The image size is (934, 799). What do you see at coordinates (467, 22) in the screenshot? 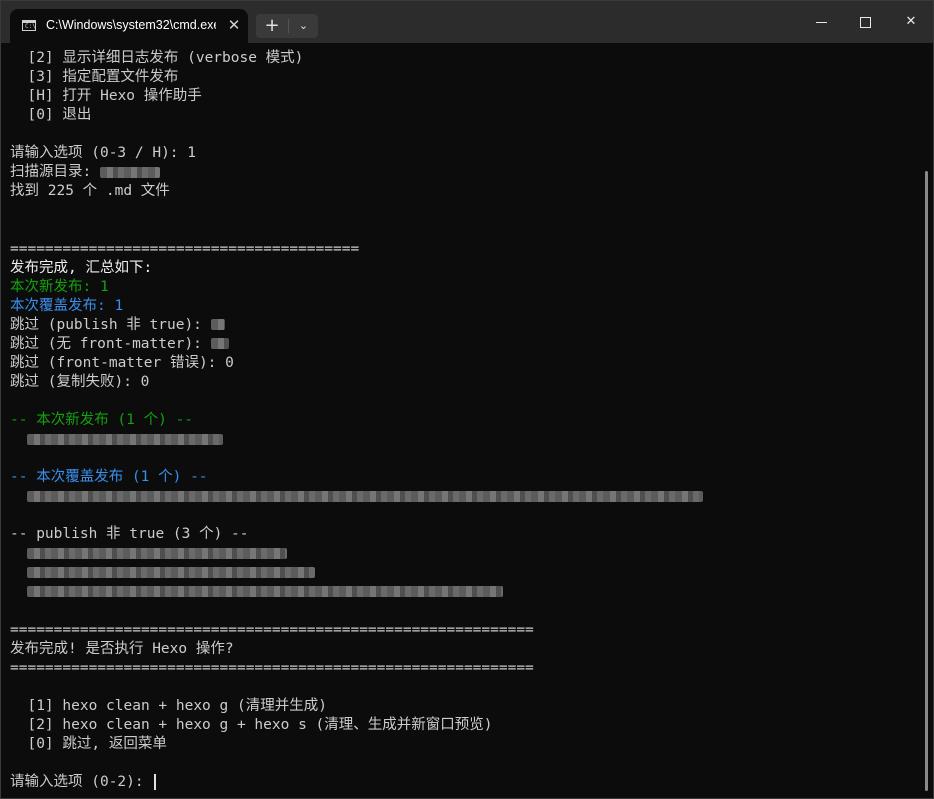
I see `title-bar: C:\ C:\Windows\system32\cmd.exe ✕ + ⌄ ✕` at bounding box center [467, 22].